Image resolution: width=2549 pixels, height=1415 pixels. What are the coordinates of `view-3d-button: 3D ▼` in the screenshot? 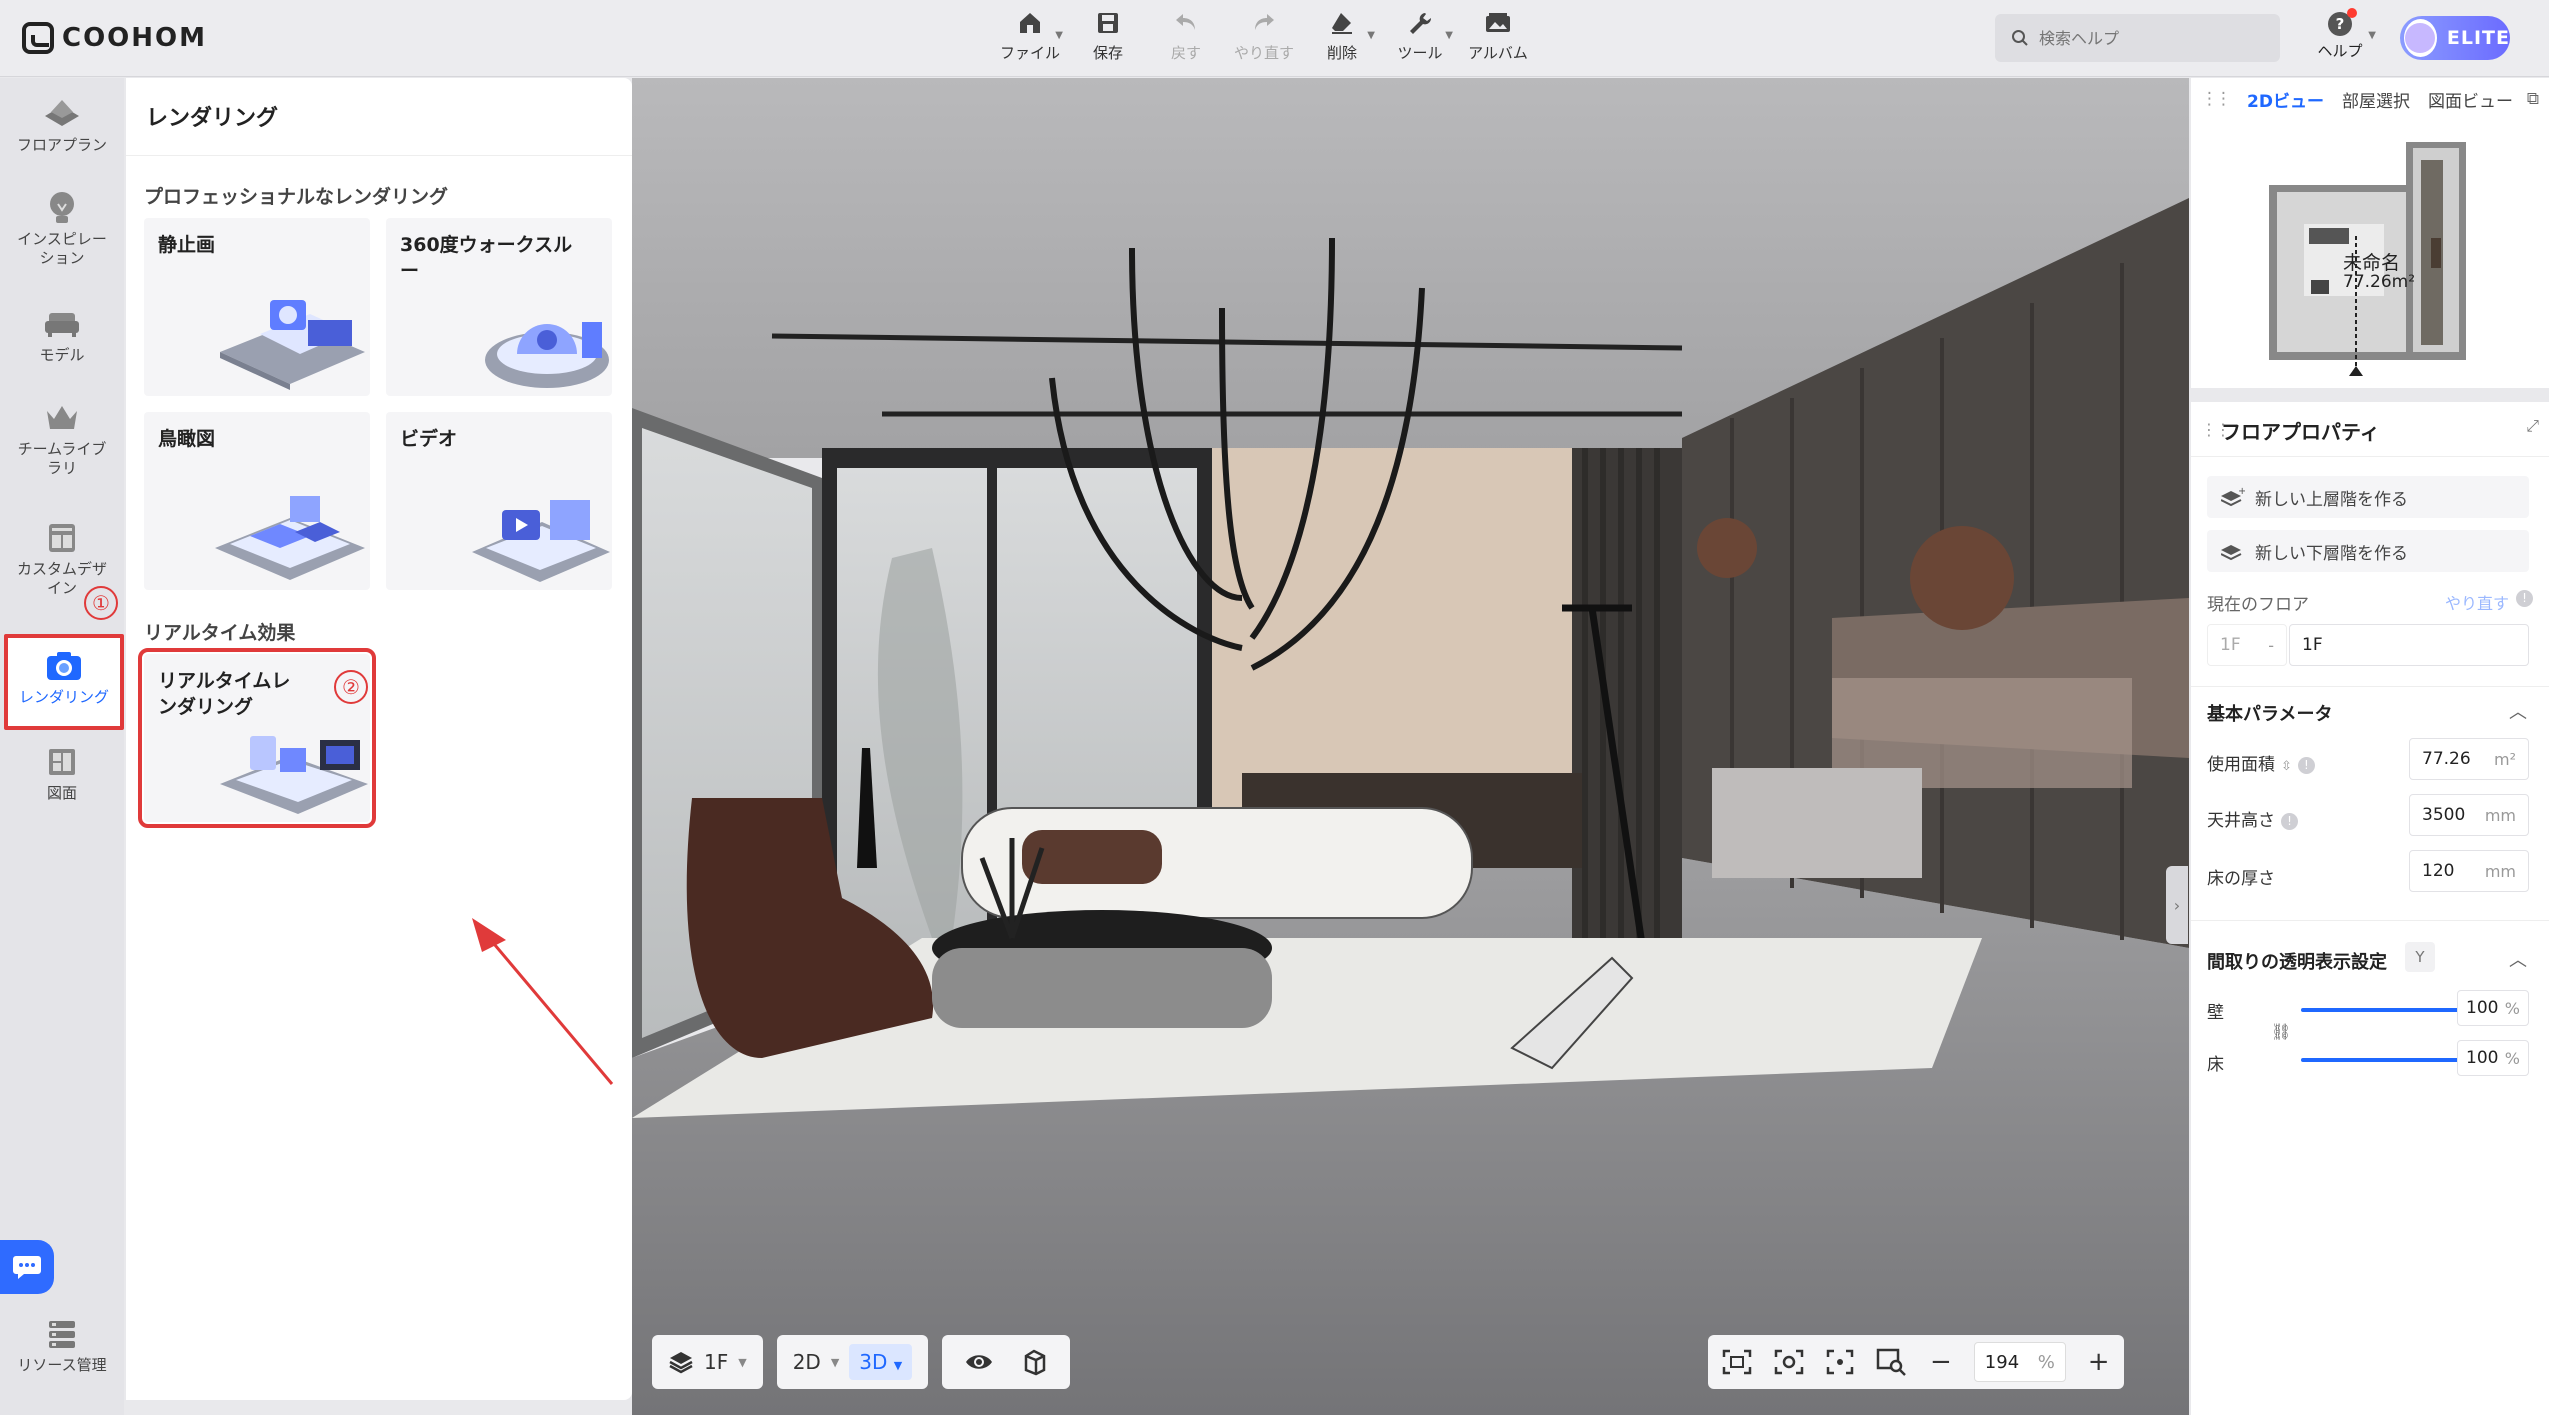 It's located at (881, 1362).